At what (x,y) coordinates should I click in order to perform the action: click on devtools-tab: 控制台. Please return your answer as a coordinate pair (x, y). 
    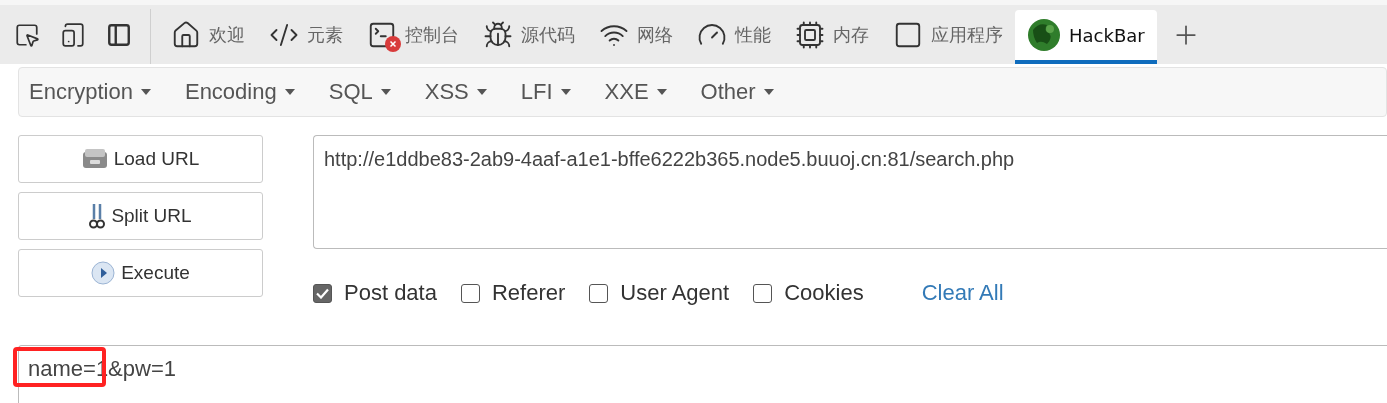
    Looking at the image, I should click on (413, 37).